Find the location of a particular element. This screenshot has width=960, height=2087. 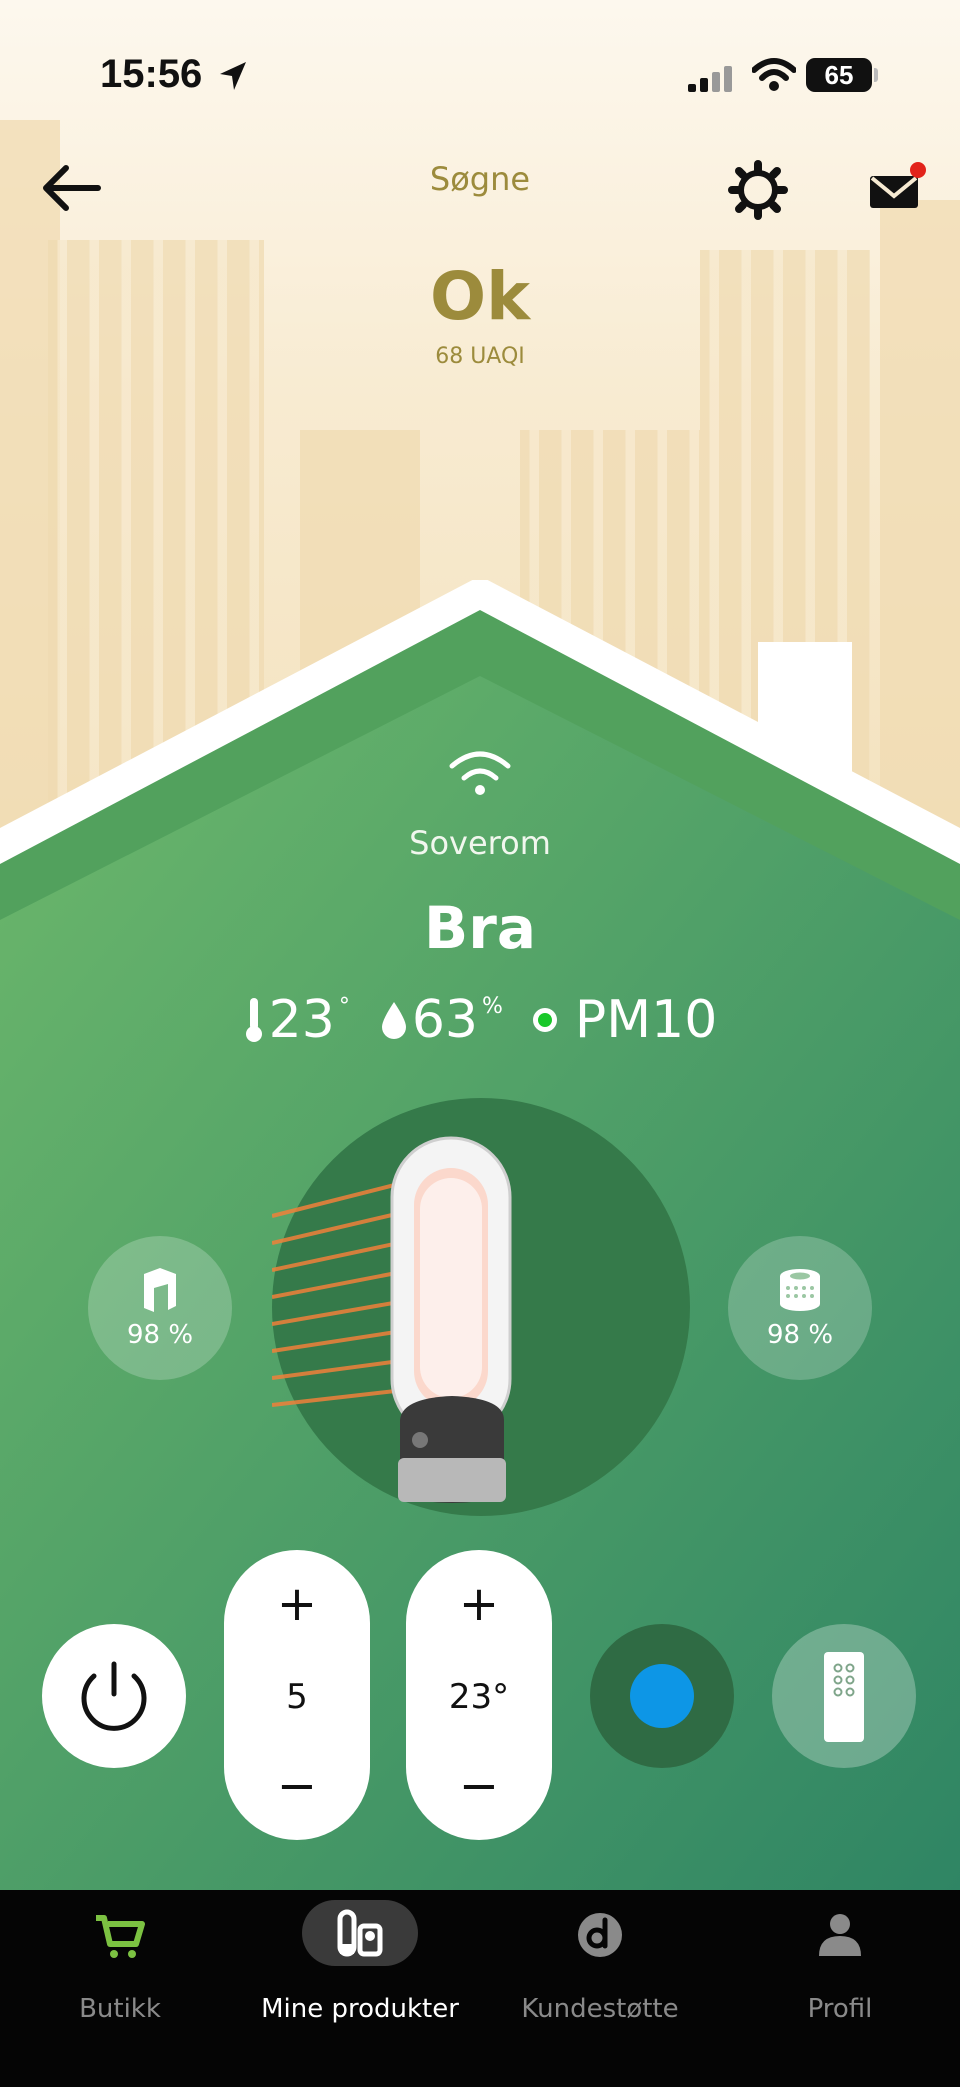

outdoor-air-status: Ok is located at coordinates (480, 296).